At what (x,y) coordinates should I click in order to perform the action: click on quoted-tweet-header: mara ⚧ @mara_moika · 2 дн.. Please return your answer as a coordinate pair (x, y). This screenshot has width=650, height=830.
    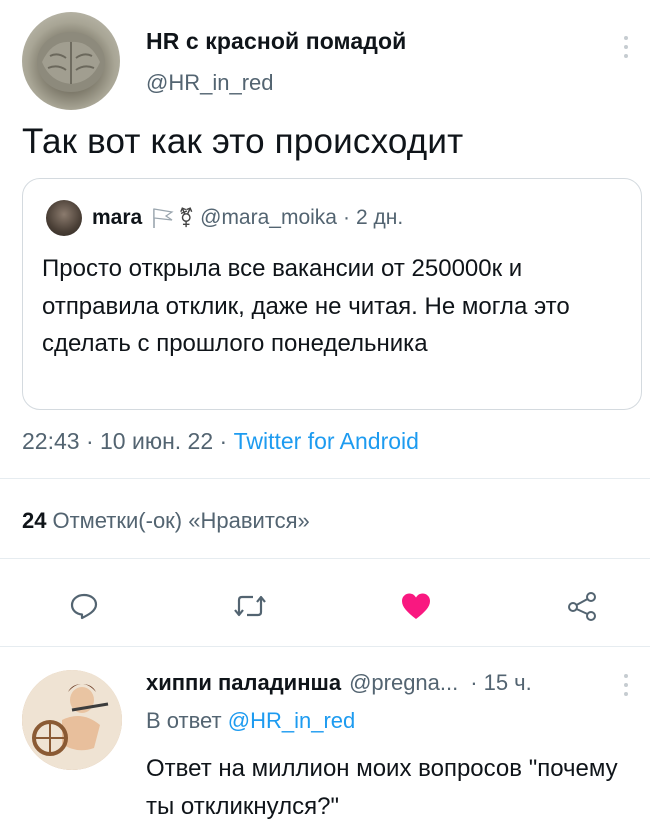
    Looking at the image, I should click on (247, 218).